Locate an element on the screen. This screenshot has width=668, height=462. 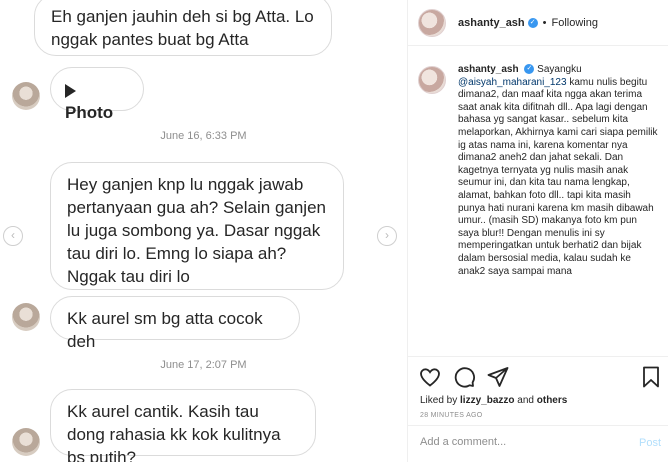
comment-input is located at coordinates (520, 442).